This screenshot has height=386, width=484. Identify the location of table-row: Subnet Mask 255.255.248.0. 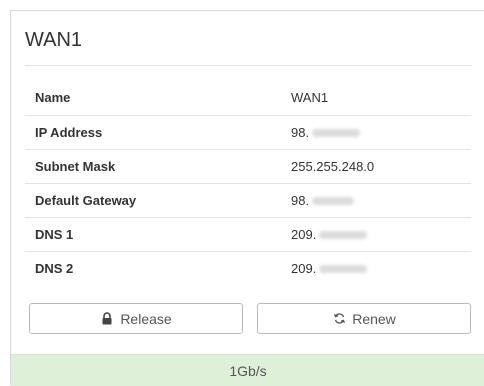
(248, 165).